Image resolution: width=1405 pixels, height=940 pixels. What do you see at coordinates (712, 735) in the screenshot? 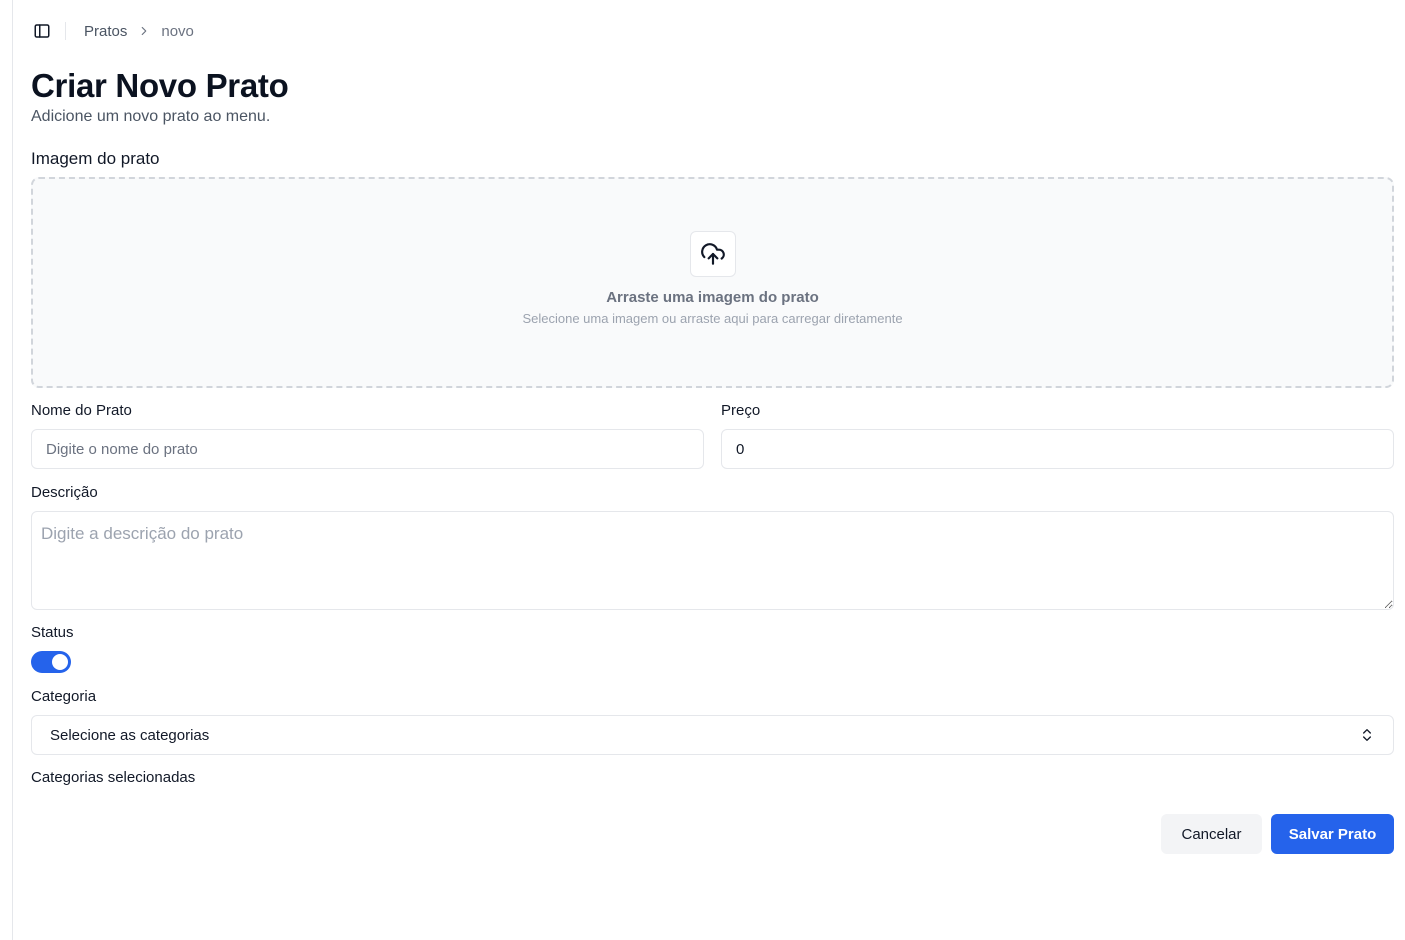
I see `category-select: Selecione as categorias` at bounding box center [712, 735].